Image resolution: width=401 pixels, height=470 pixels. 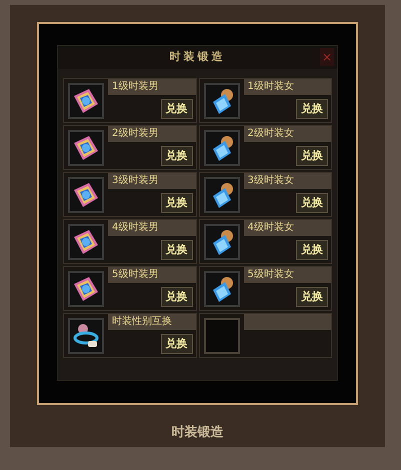 What do you see at coordinates (135, 86) in the screenshot?
I see `item-name: 1级时装男` at bounding box center [135, 86].